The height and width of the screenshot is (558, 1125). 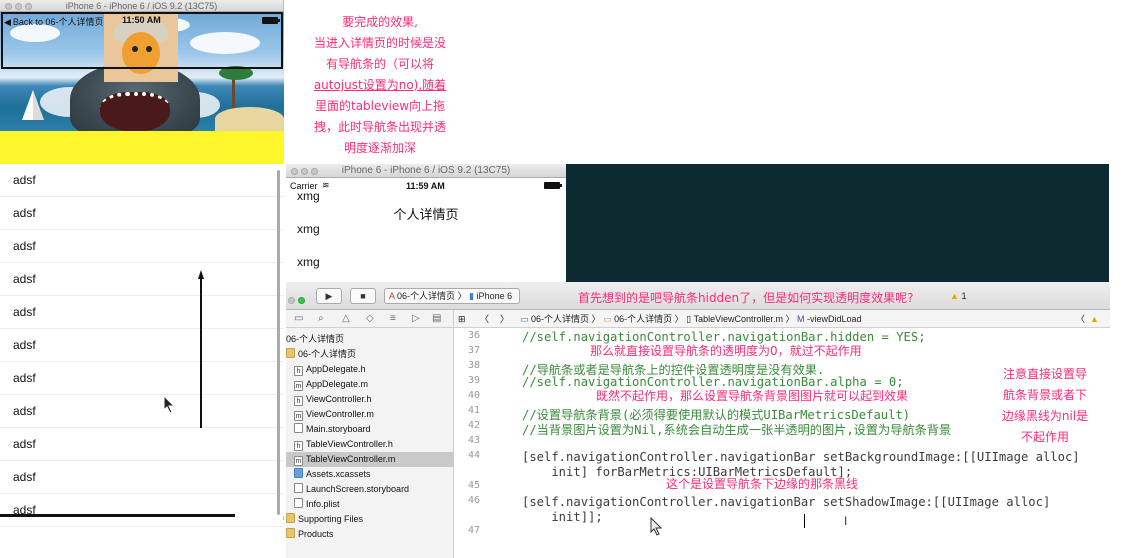 What do you see at coordinates (436, 318) in the screenshot?
I see `report-icon: ▤` at bounding box center [436, 318].